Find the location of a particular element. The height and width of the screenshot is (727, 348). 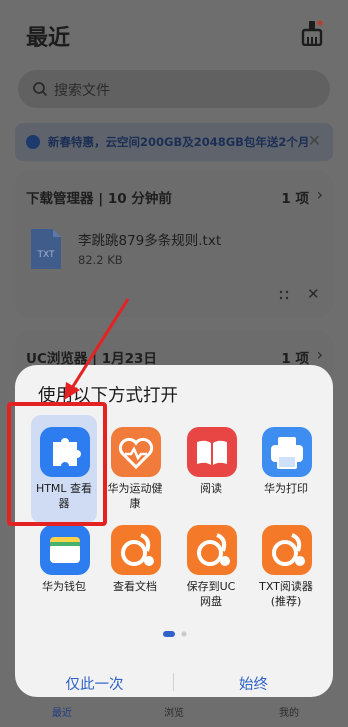

app-label: 查看文档 is located at coordinates (135, 586).